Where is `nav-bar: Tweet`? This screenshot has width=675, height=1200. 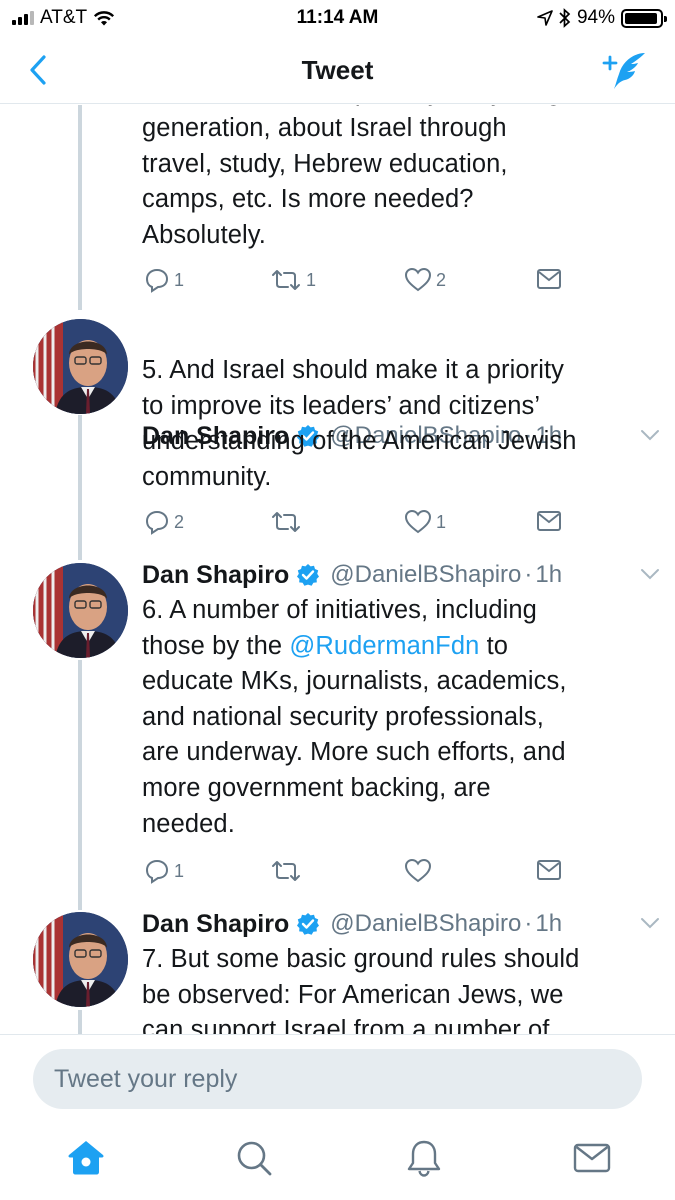
nav-bar: Tweet is located at coordinates (337, 70).